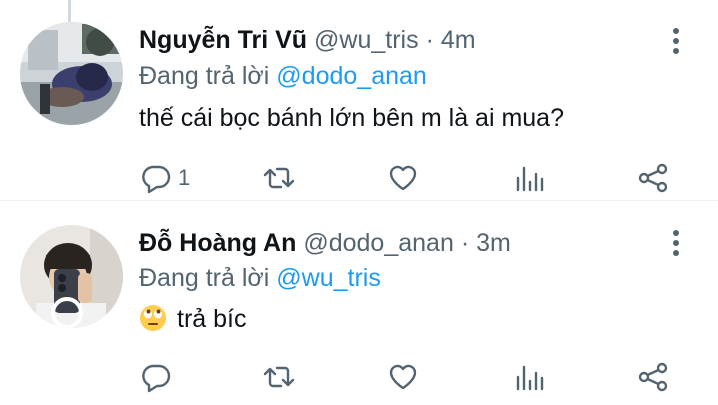 This screenshot has width=718, height=405. I want to click on timestamp: 3m, so click(493, 243).